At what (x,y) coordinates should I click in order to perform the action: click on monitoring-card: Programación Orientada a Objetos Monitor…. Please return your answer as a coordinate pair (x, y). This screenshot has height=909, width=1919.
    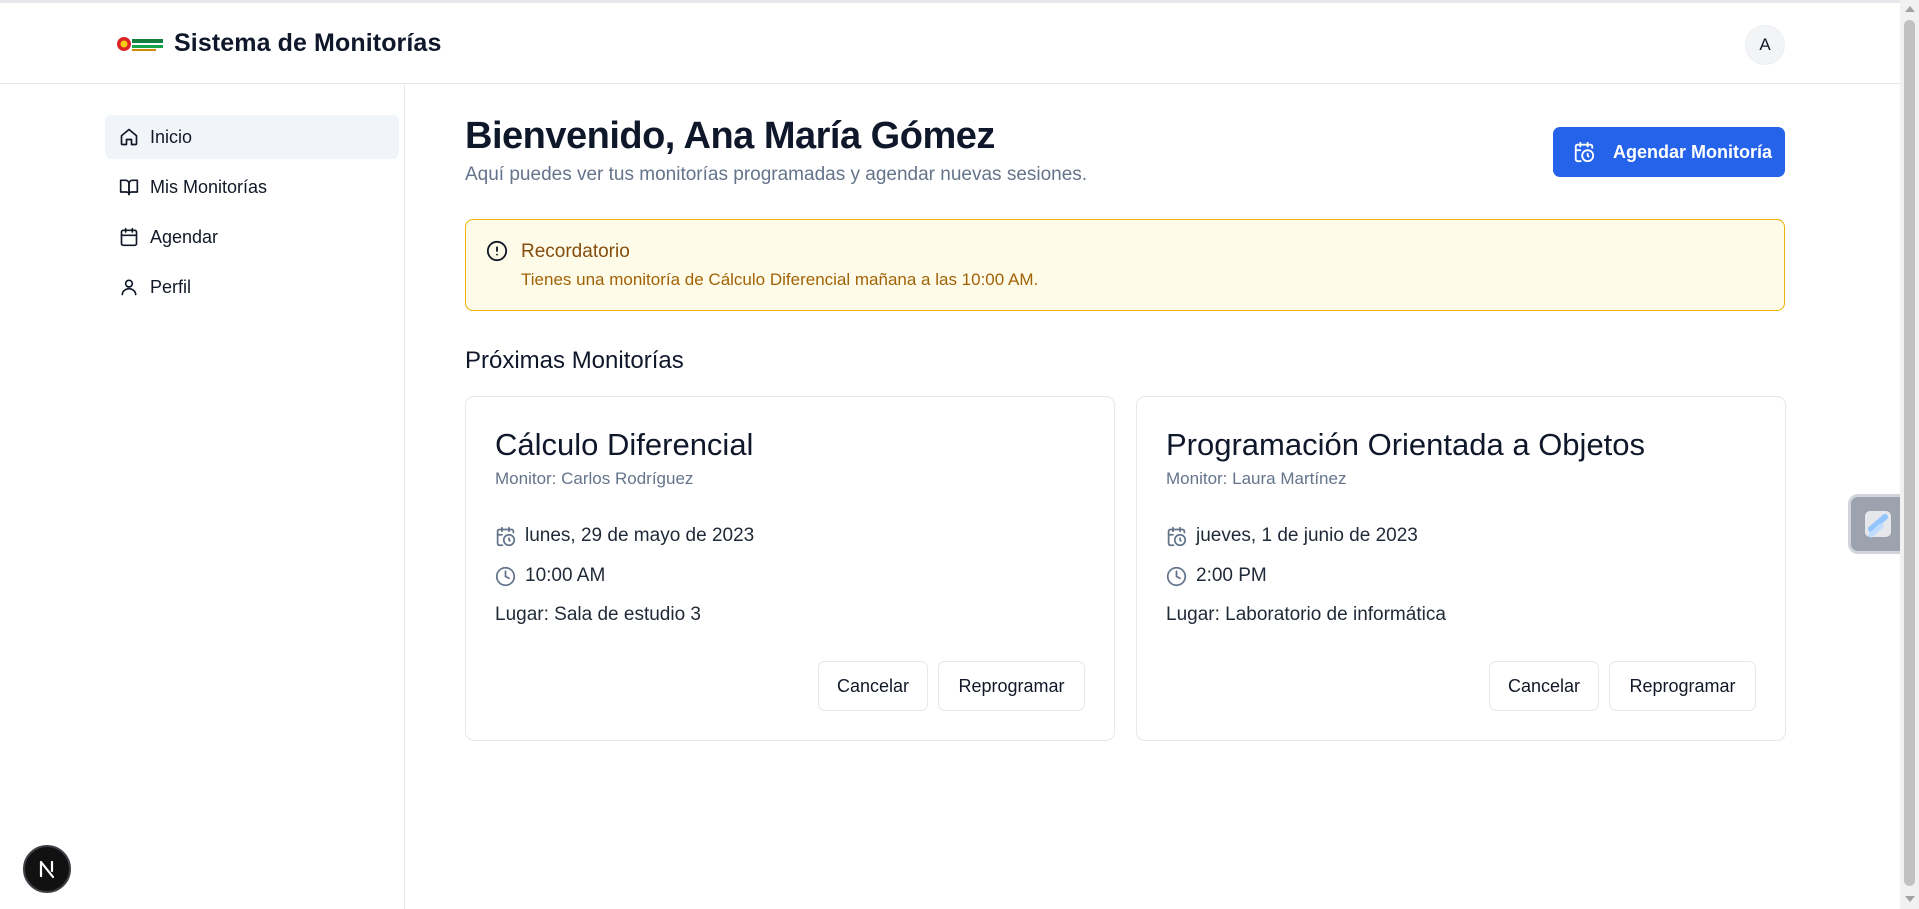
    Looking at the image, I should click on (1461, 568).